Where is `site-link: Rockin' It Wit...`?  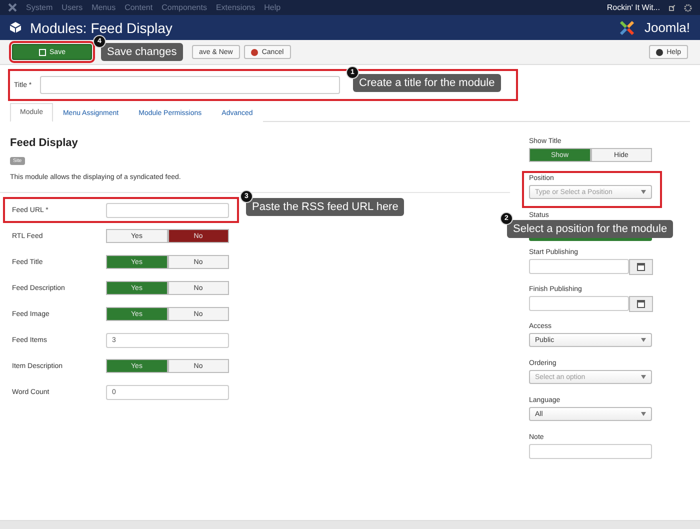 site-link: Rockin' It Wit... is located at coordinates (633, 7).